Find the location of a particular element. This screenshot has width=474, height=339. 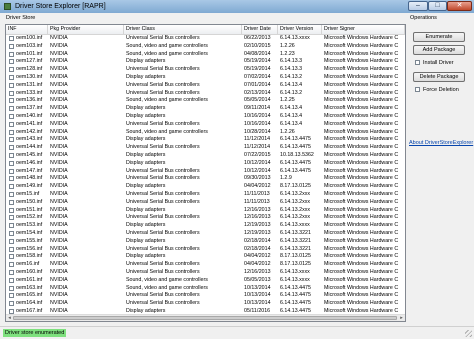

table-cell: oem136.inf is located at coordinates (29, 100).